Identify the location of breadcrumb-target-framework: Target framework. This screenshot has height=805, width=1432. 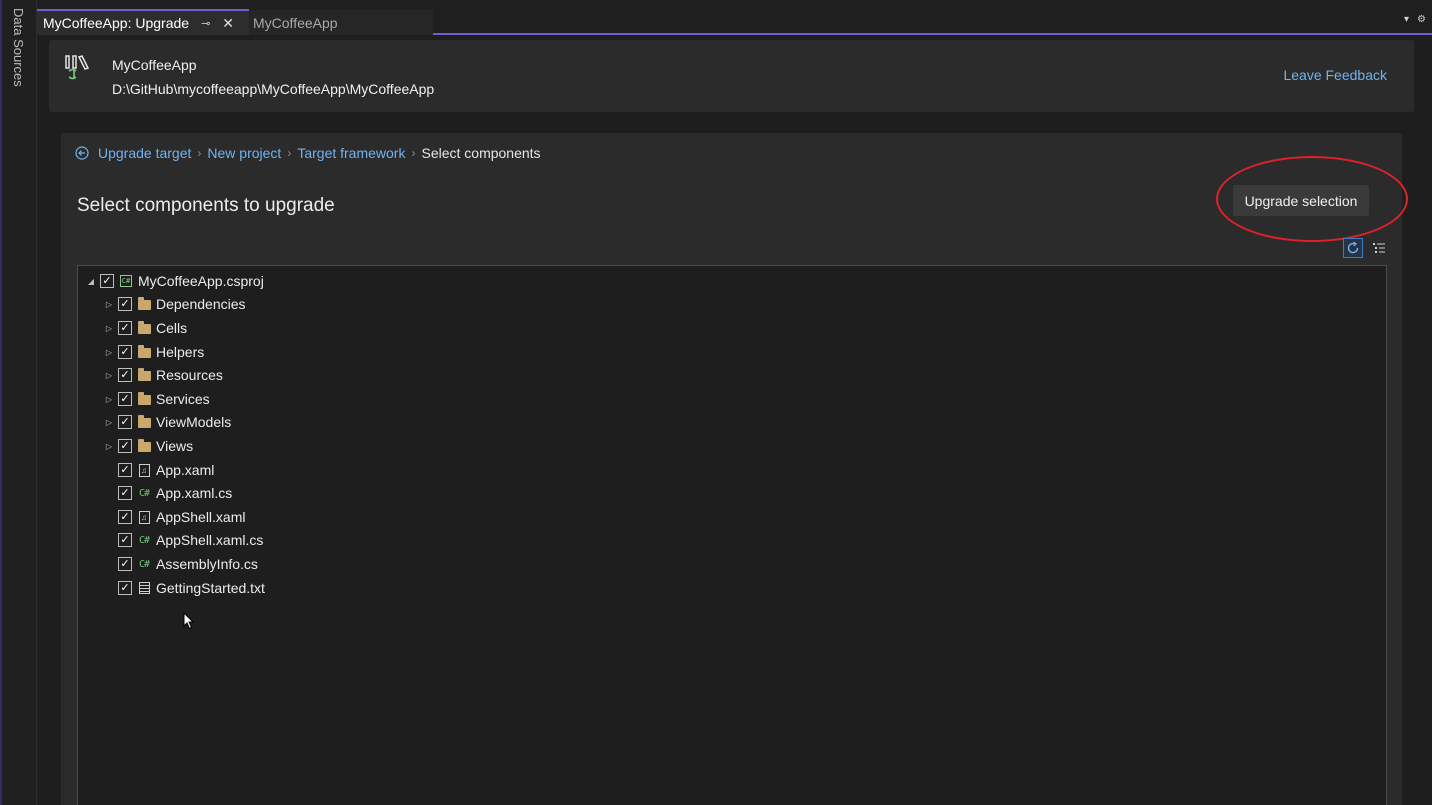
(351, 153).